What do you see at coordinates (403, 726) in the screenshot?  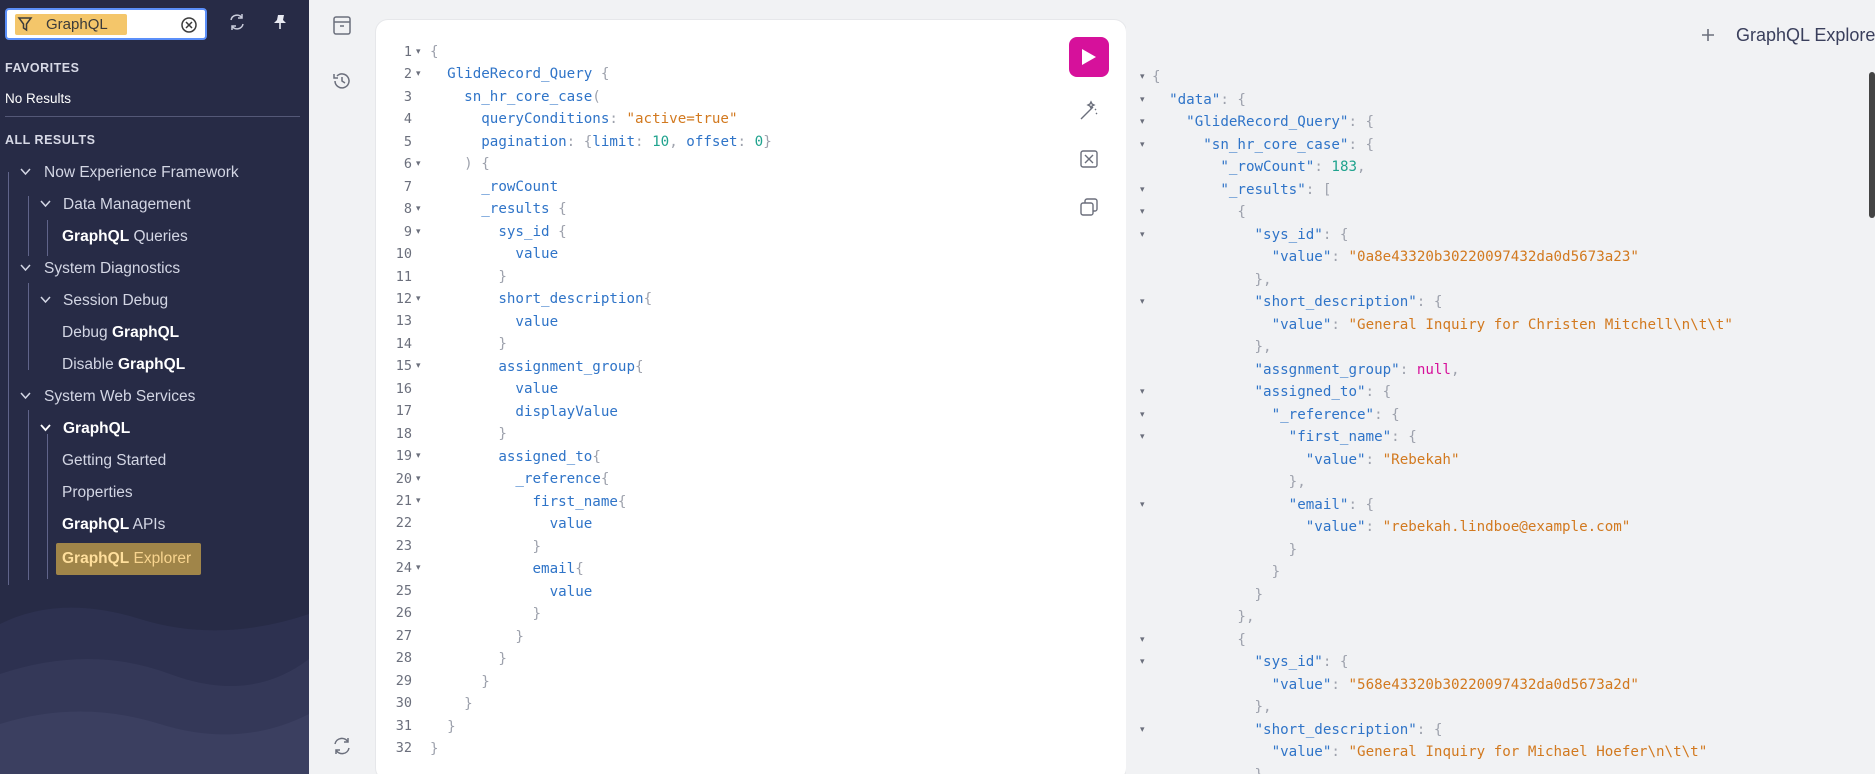 I see `line-number: 31` at bounding box center [403, 726].